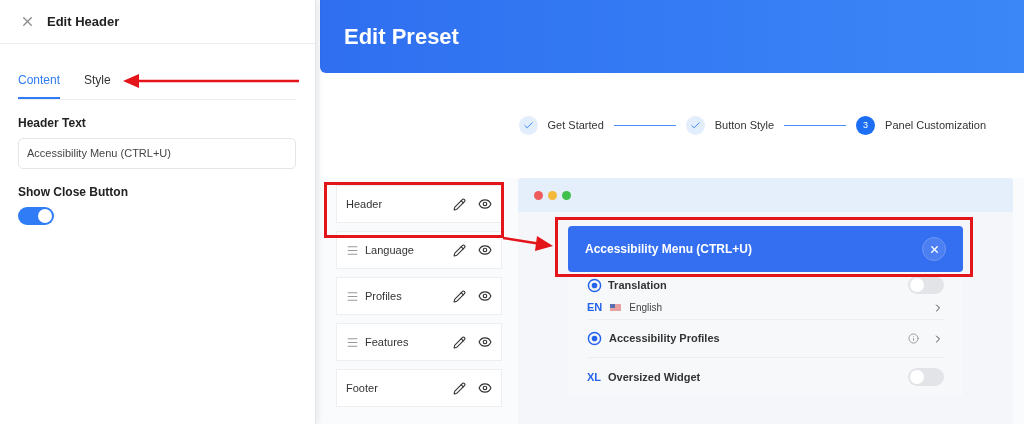 This screenshot has width=1024, height=424. I want to click on menu-title: Accessibility Menu (CTRL+U), so click(669, 249).